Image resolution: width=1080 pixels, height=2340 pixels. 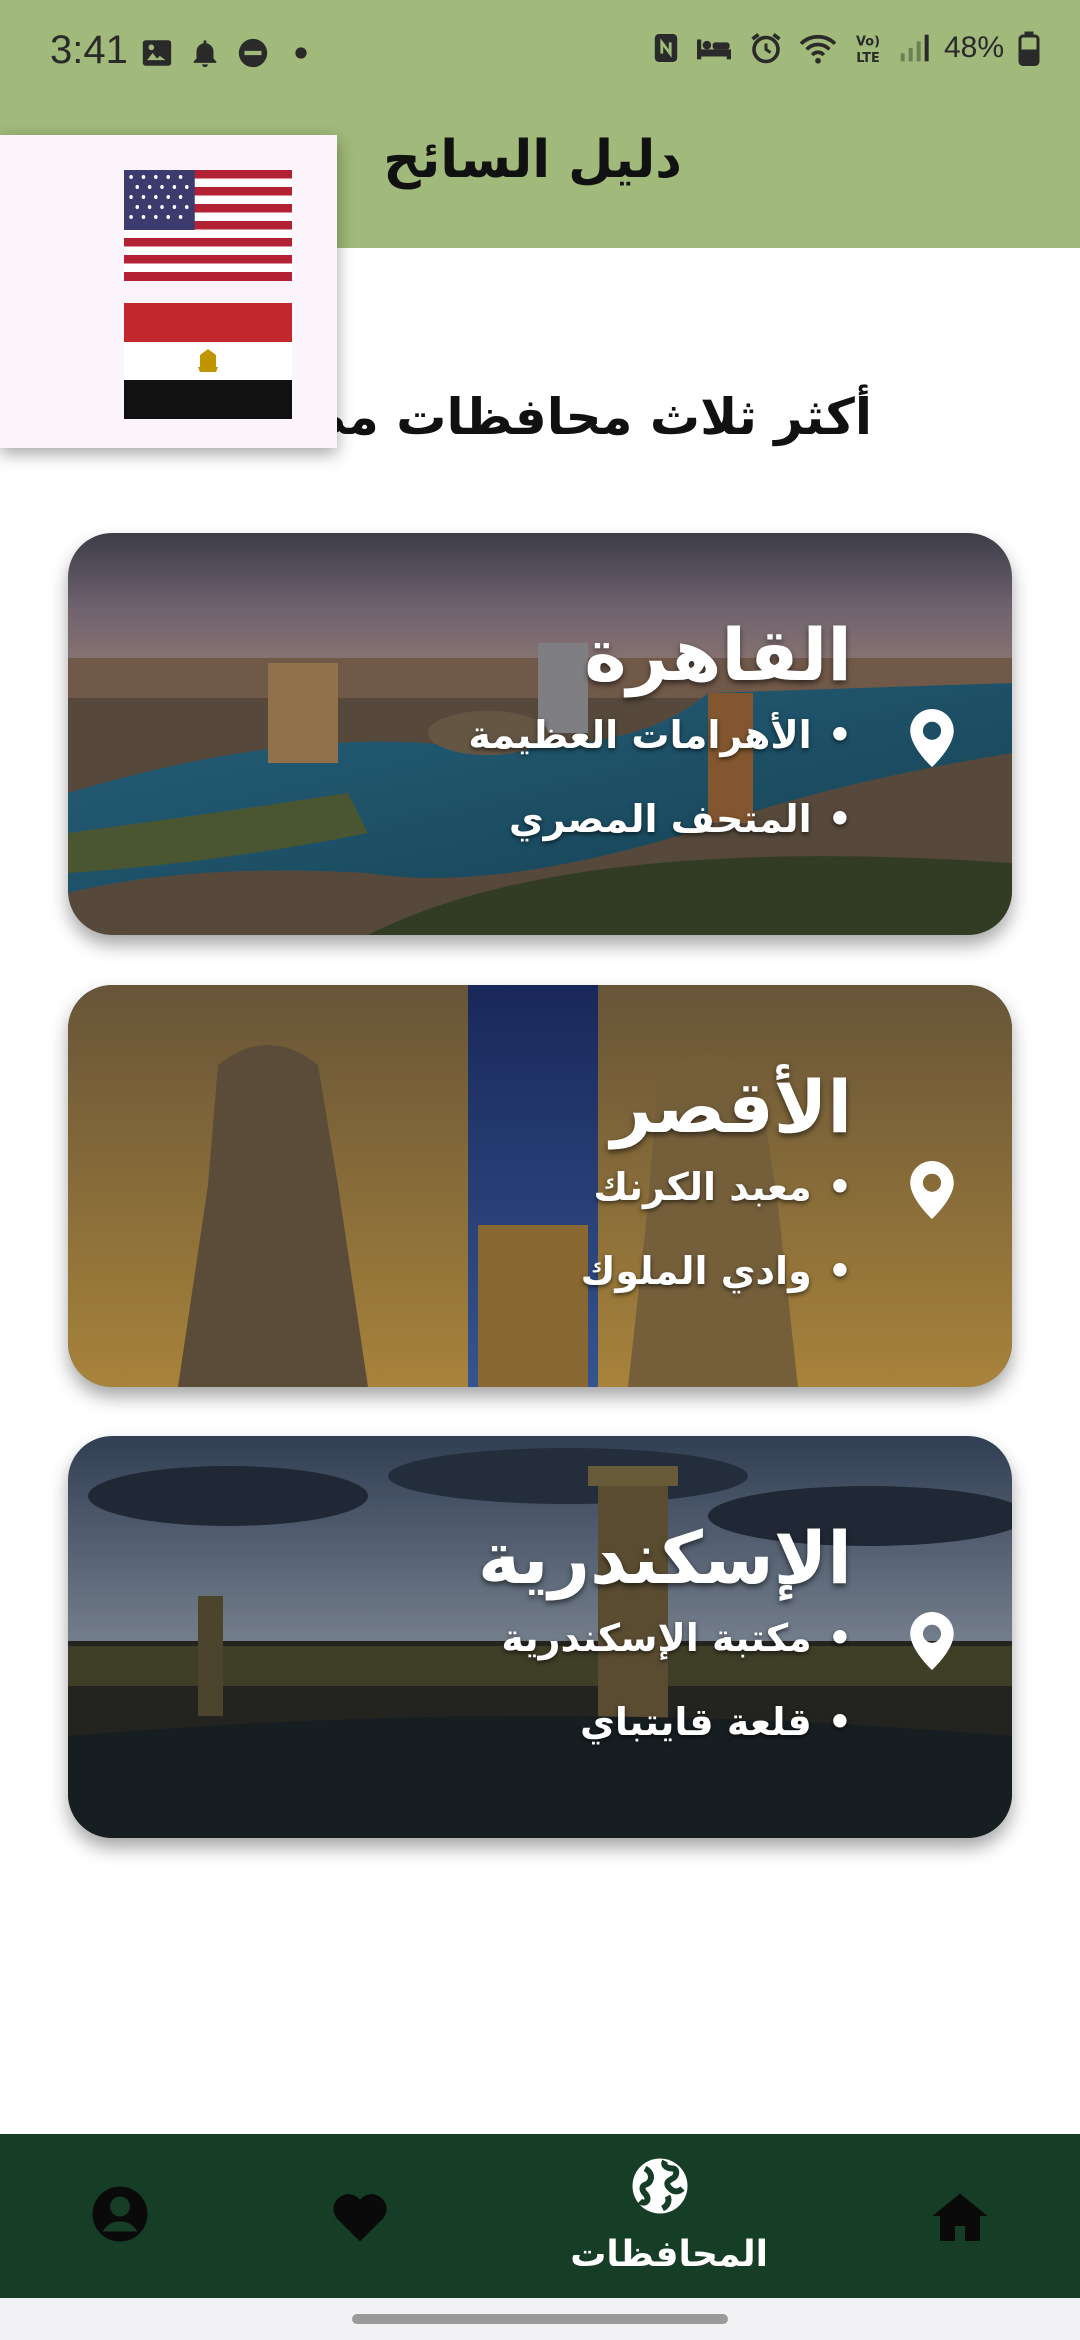 What do you see at coordinates (205, 54) in the screenshot?
I see `bell-icon` at bounding box center [205, 54].